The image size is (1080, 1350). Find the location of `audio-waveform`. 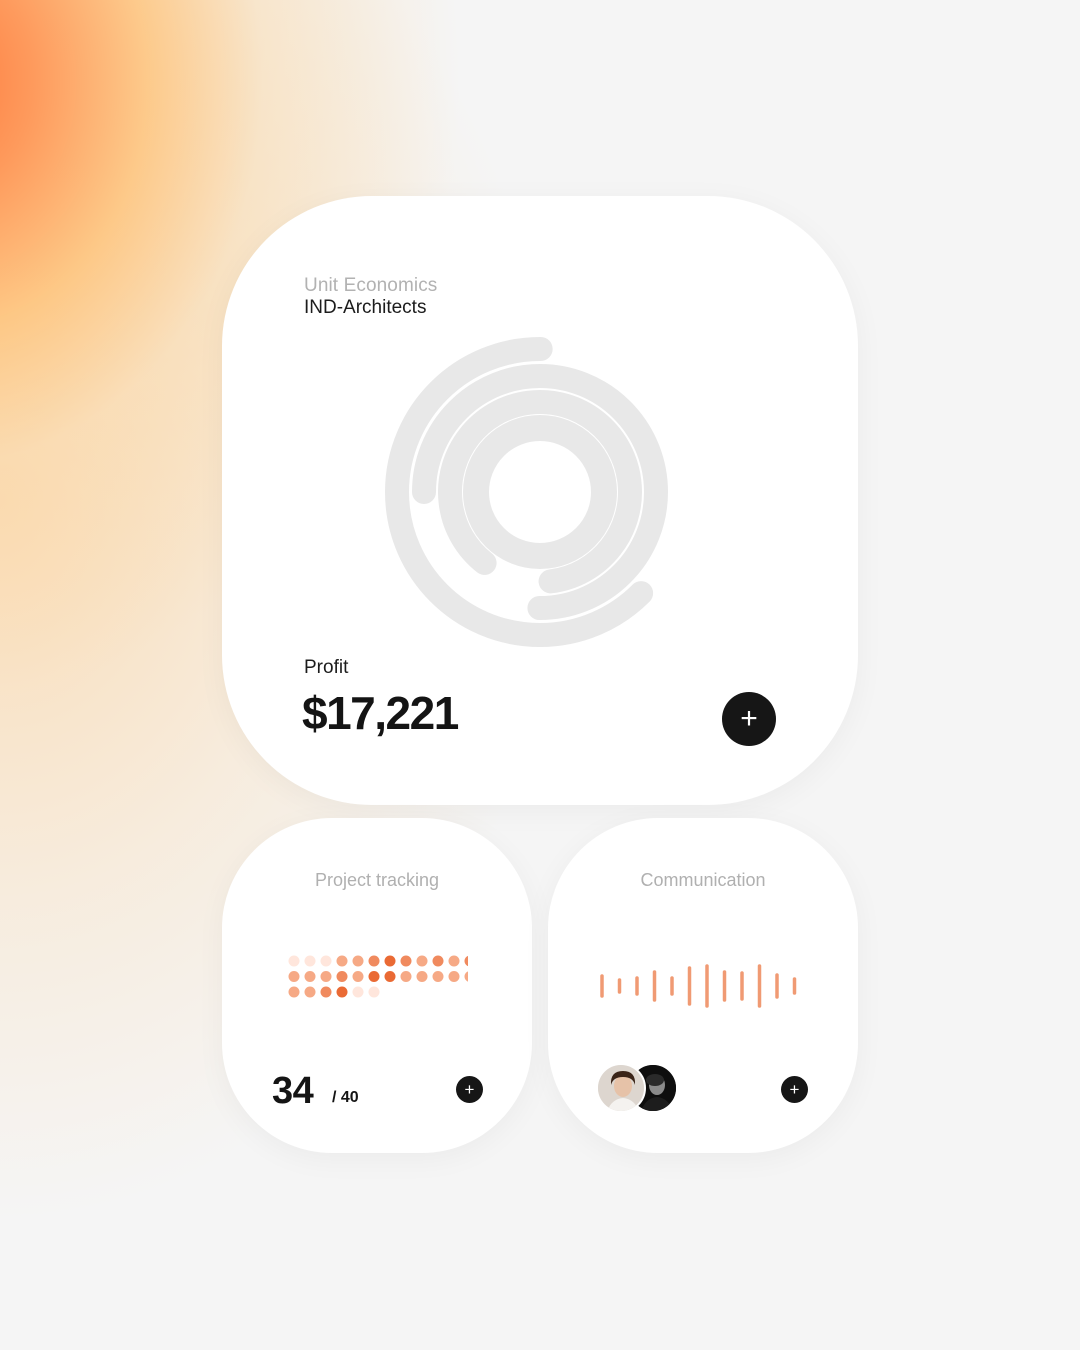

audio-waveform is located at coordinates (698, 986).